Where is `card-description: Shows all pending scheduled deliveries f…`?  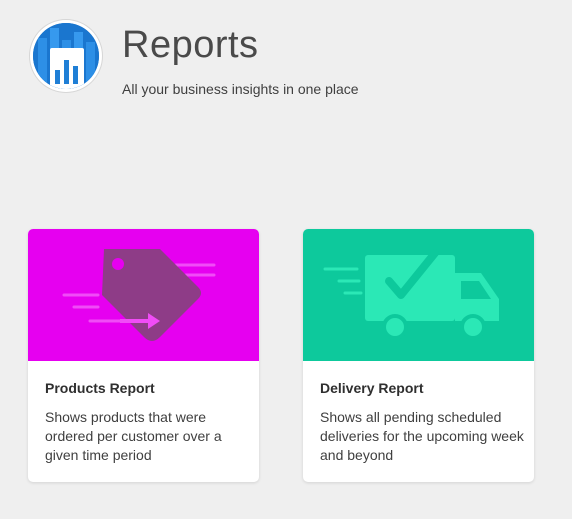 card-description: Shows all pending scheduled deliveries f… is located at coordinates (422, 436).